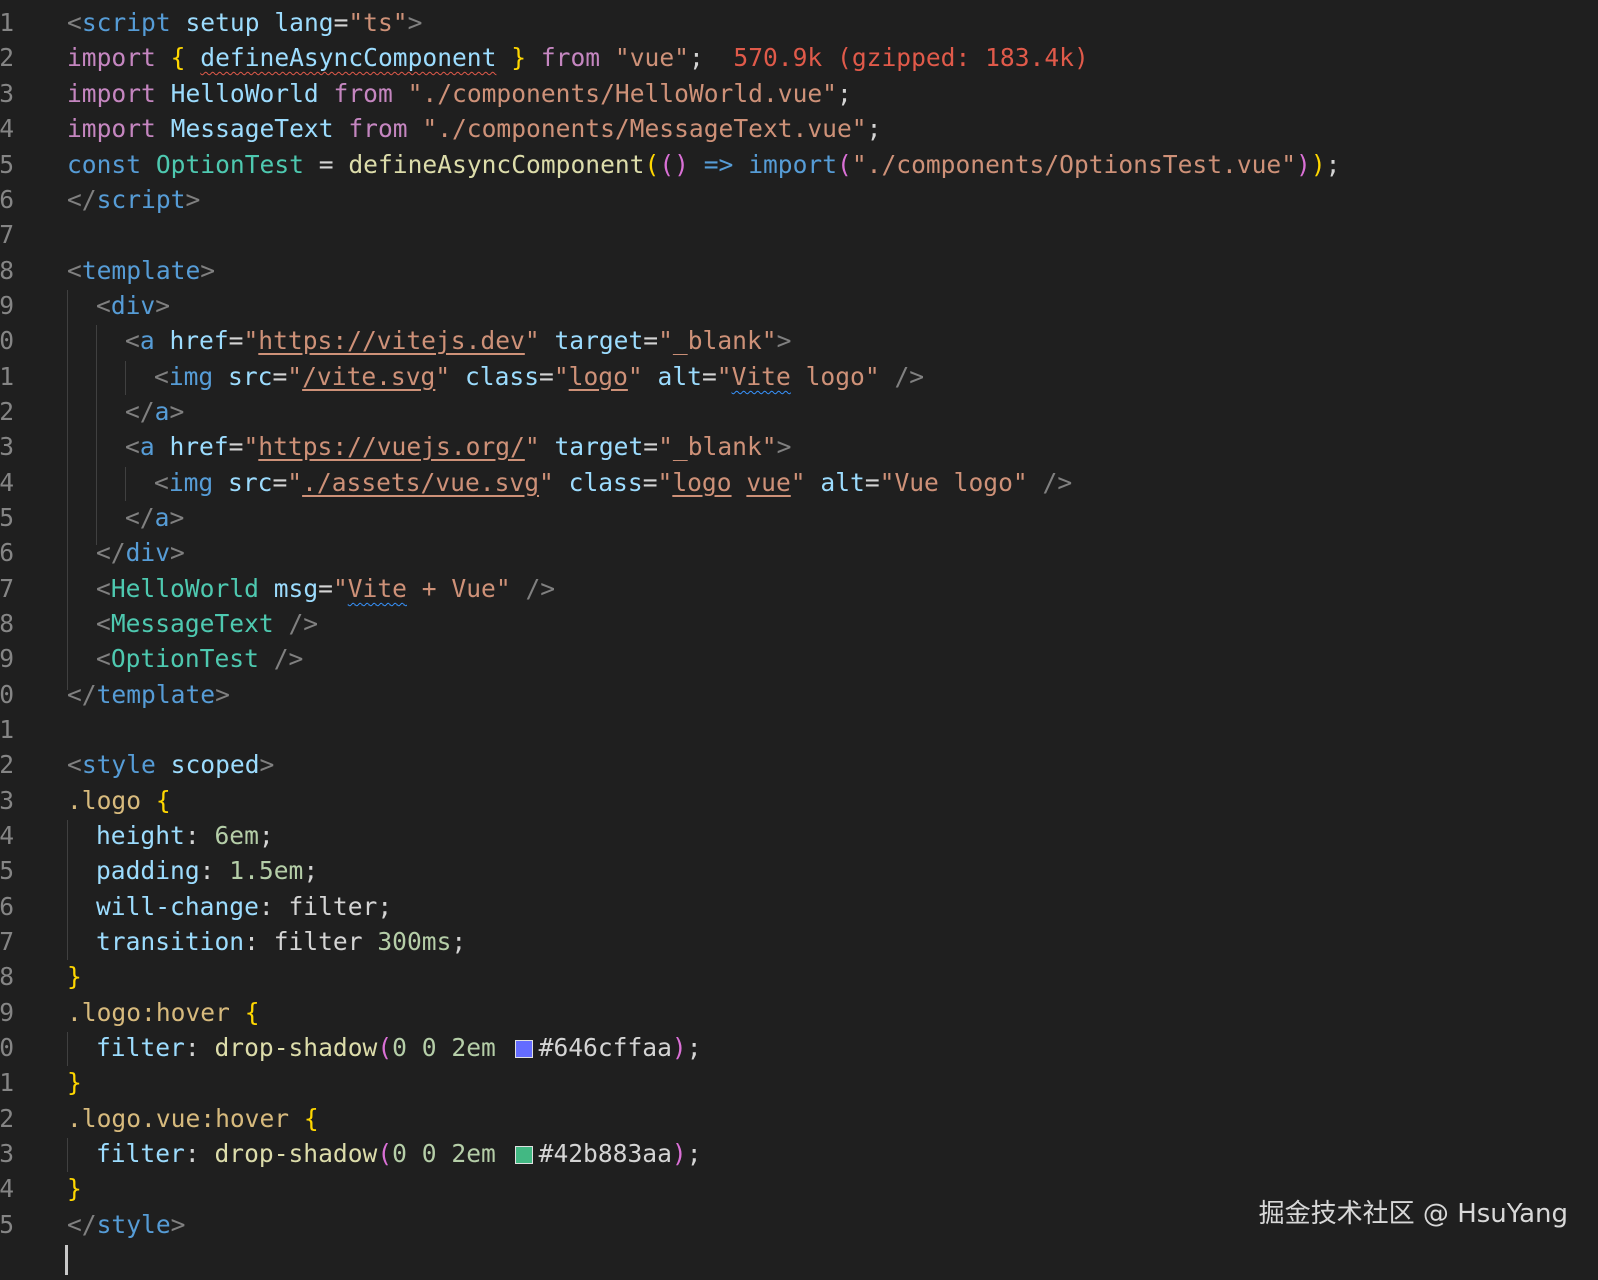  Describe the element at coordinates (7, 164) in the screenshot. I see `line-number: 5` at that location.